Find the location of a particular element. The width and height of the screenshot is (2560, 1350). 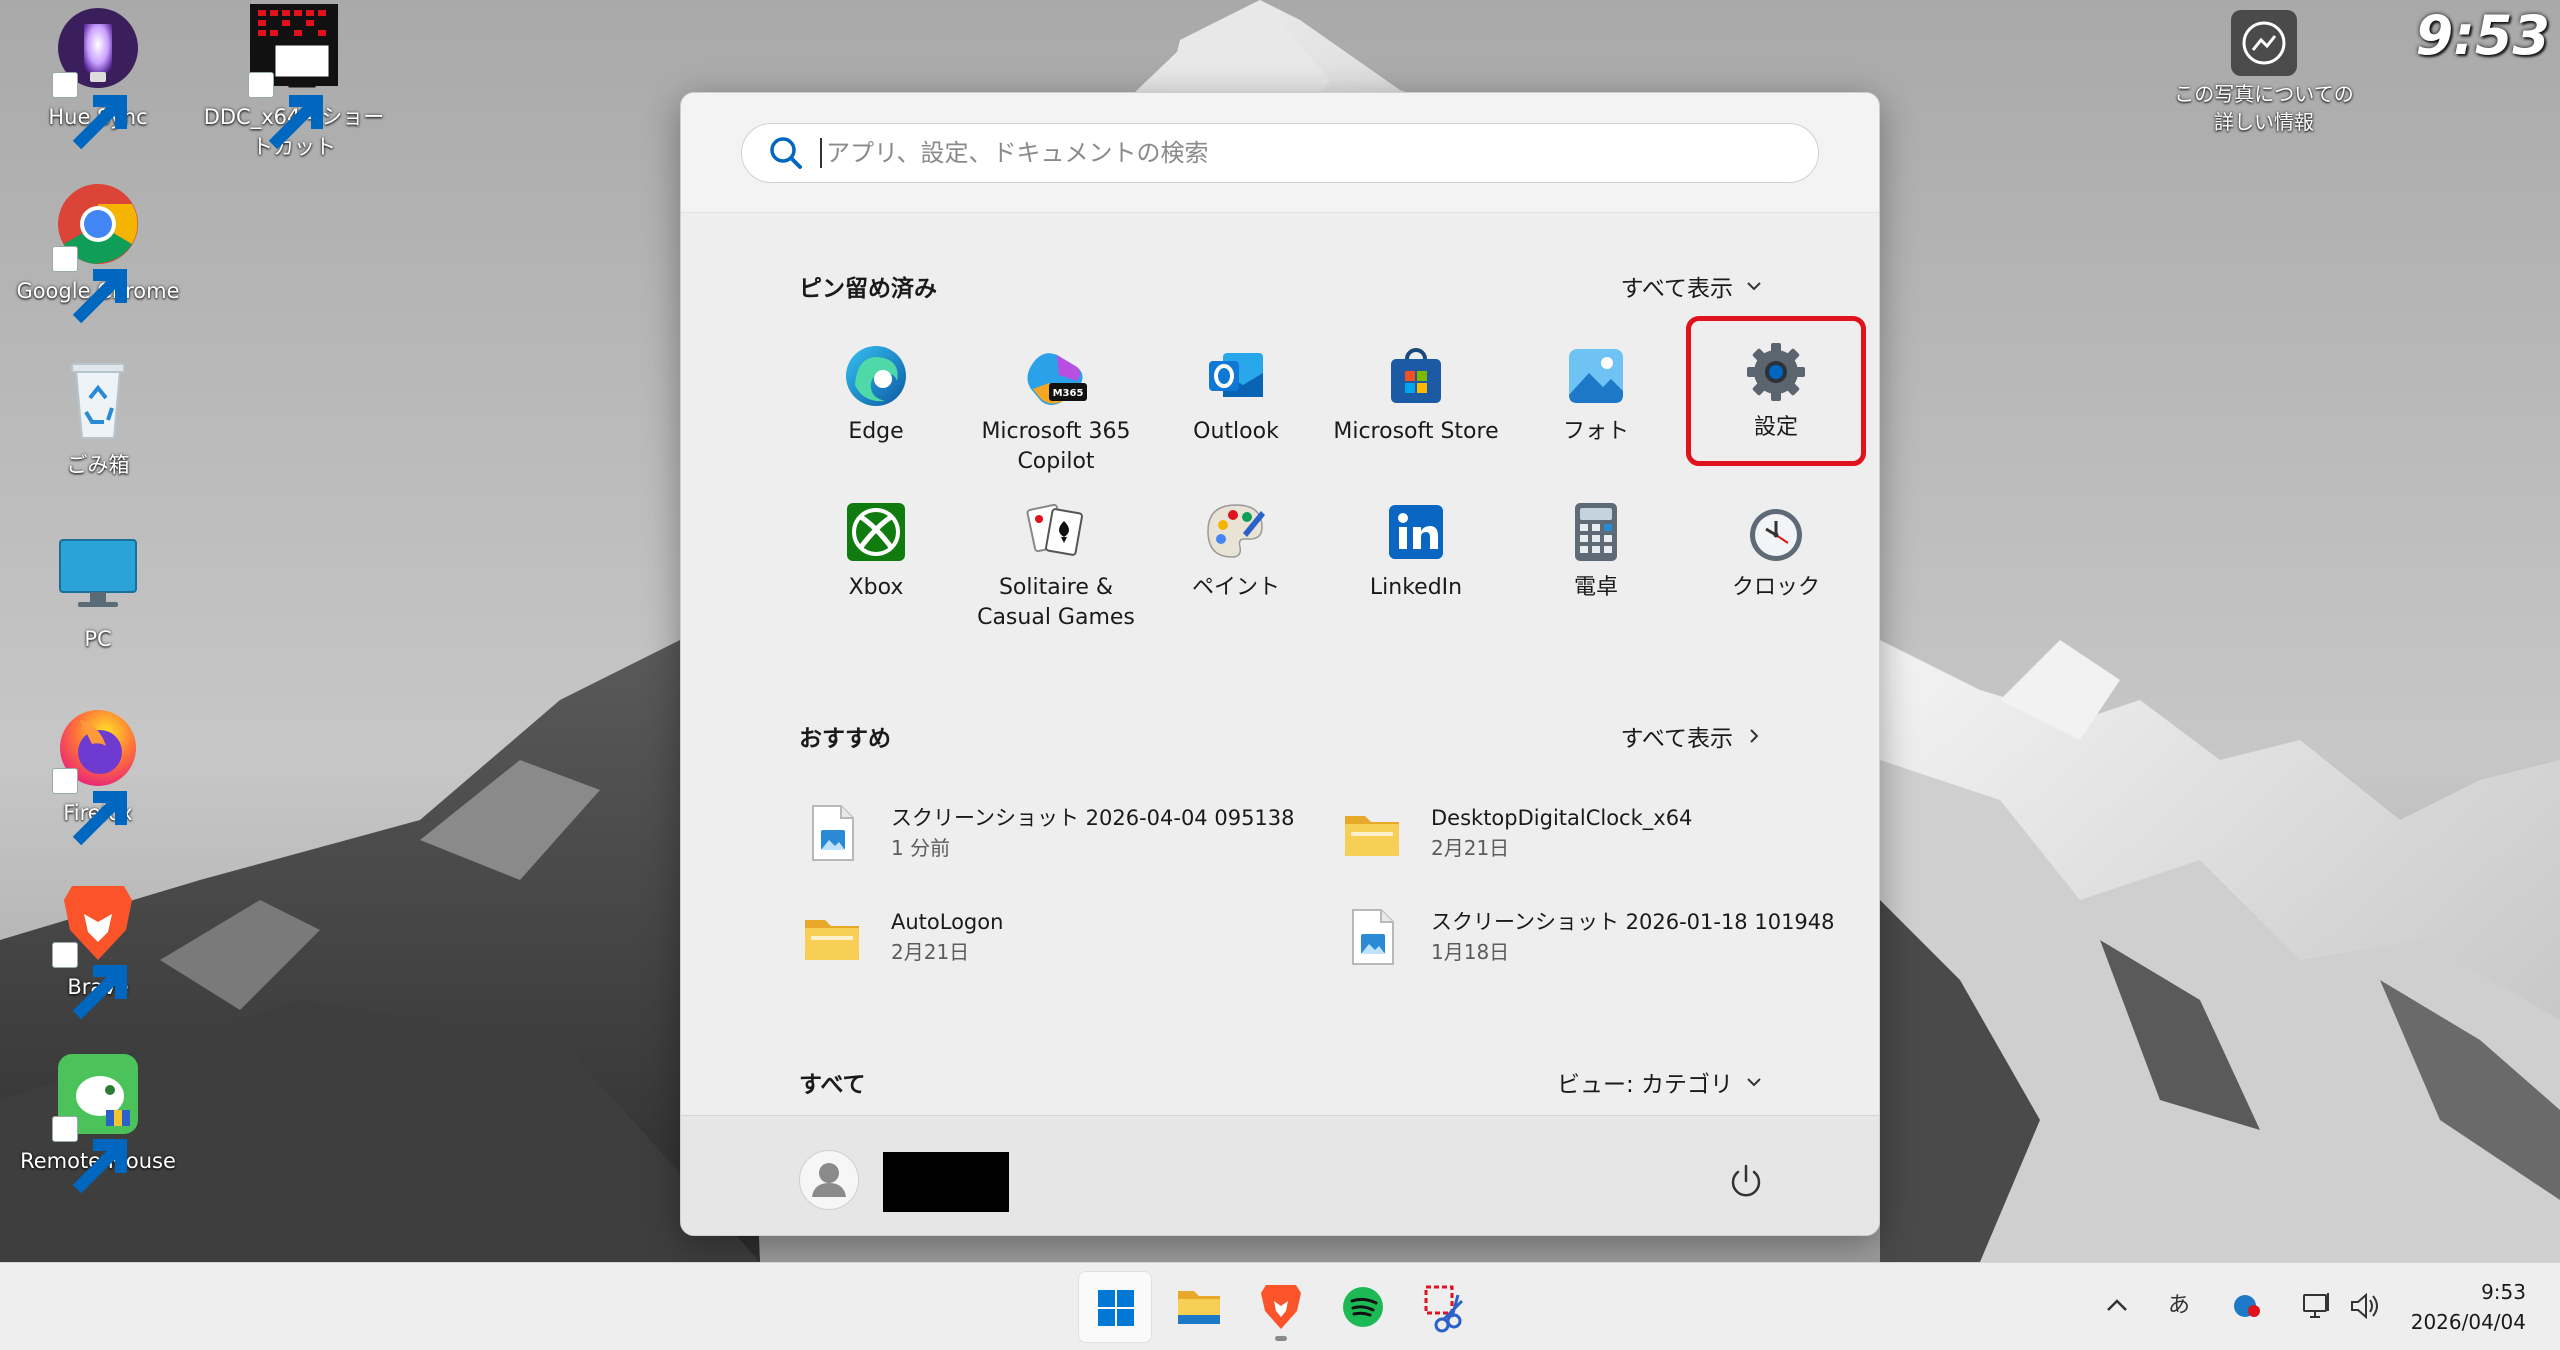

recommended-show-all-button: すべて表示 is located at coordinates (1692, 736).